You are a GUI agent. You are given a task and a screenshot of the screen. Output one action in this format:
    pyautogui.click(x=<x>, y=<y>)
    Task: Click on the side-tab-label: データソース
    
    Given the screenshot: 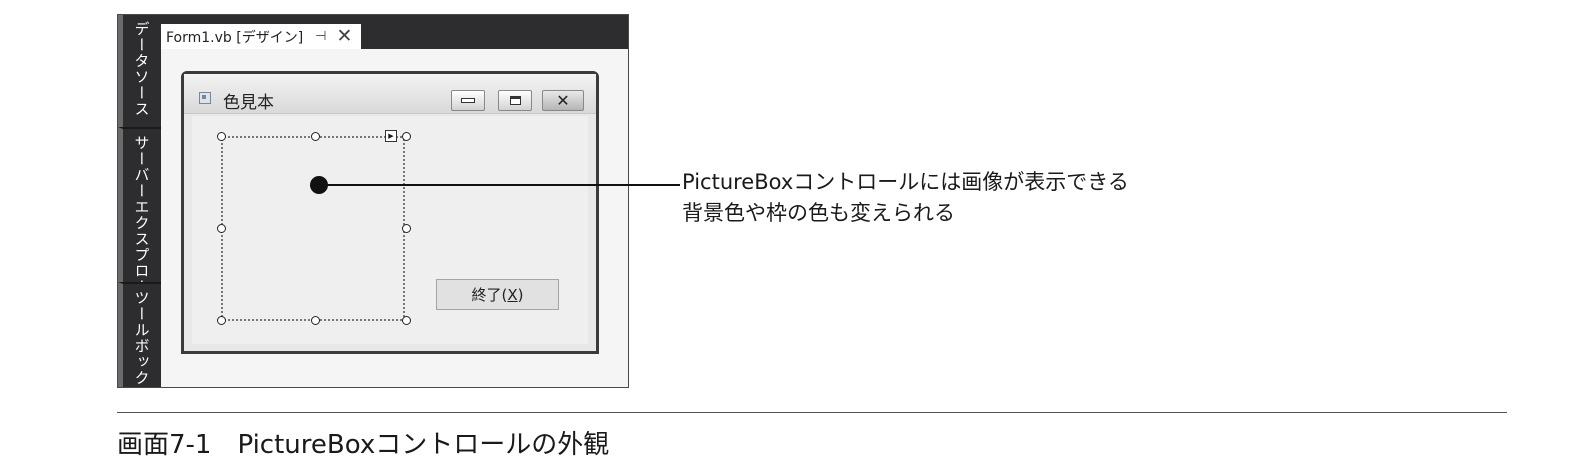 What is the action you would take?
    pyautogui.click(x=141, y=69)
    